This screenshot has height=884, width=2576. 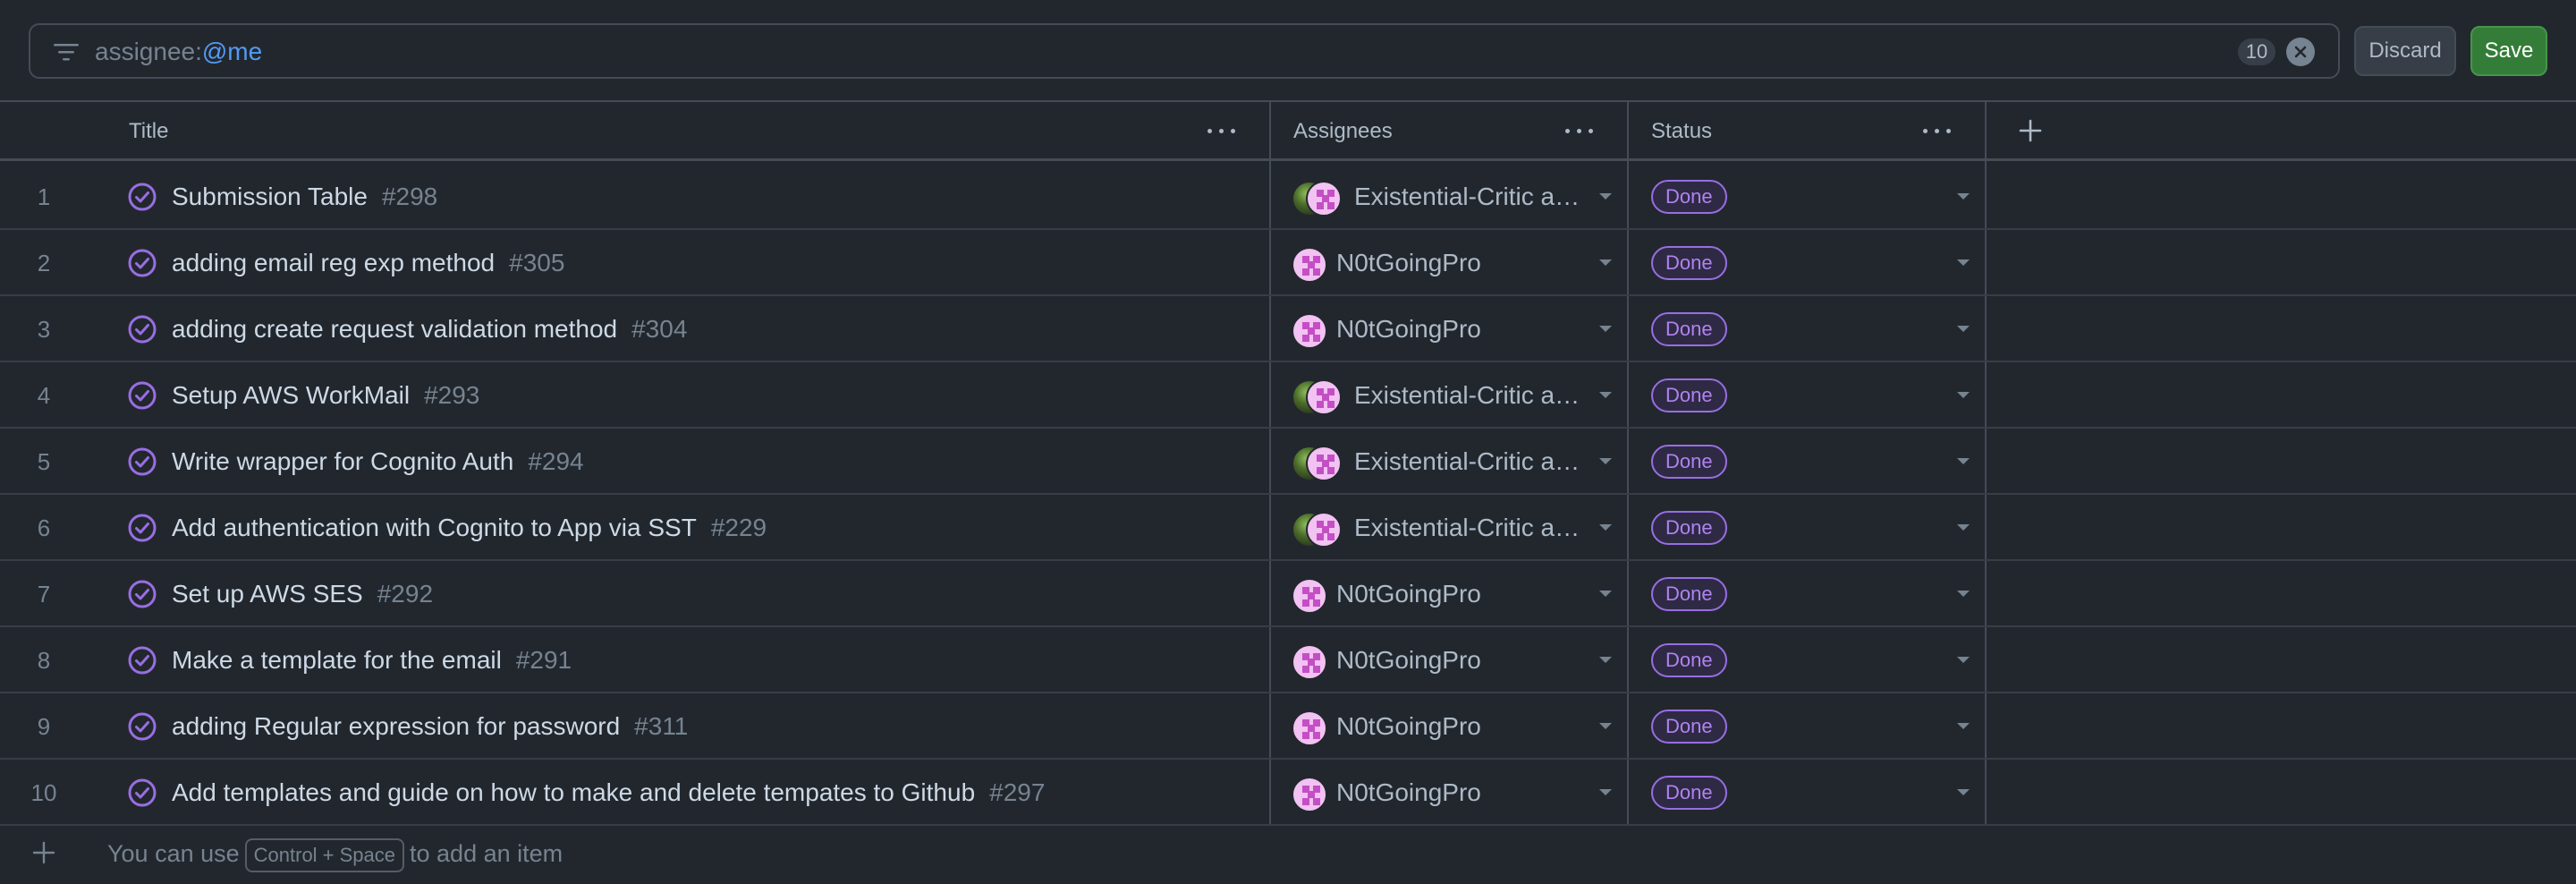 What do you see at coordinates (44, 263) in the screenshot?
I see `row-number: 2` at bounding box center [44, 263].